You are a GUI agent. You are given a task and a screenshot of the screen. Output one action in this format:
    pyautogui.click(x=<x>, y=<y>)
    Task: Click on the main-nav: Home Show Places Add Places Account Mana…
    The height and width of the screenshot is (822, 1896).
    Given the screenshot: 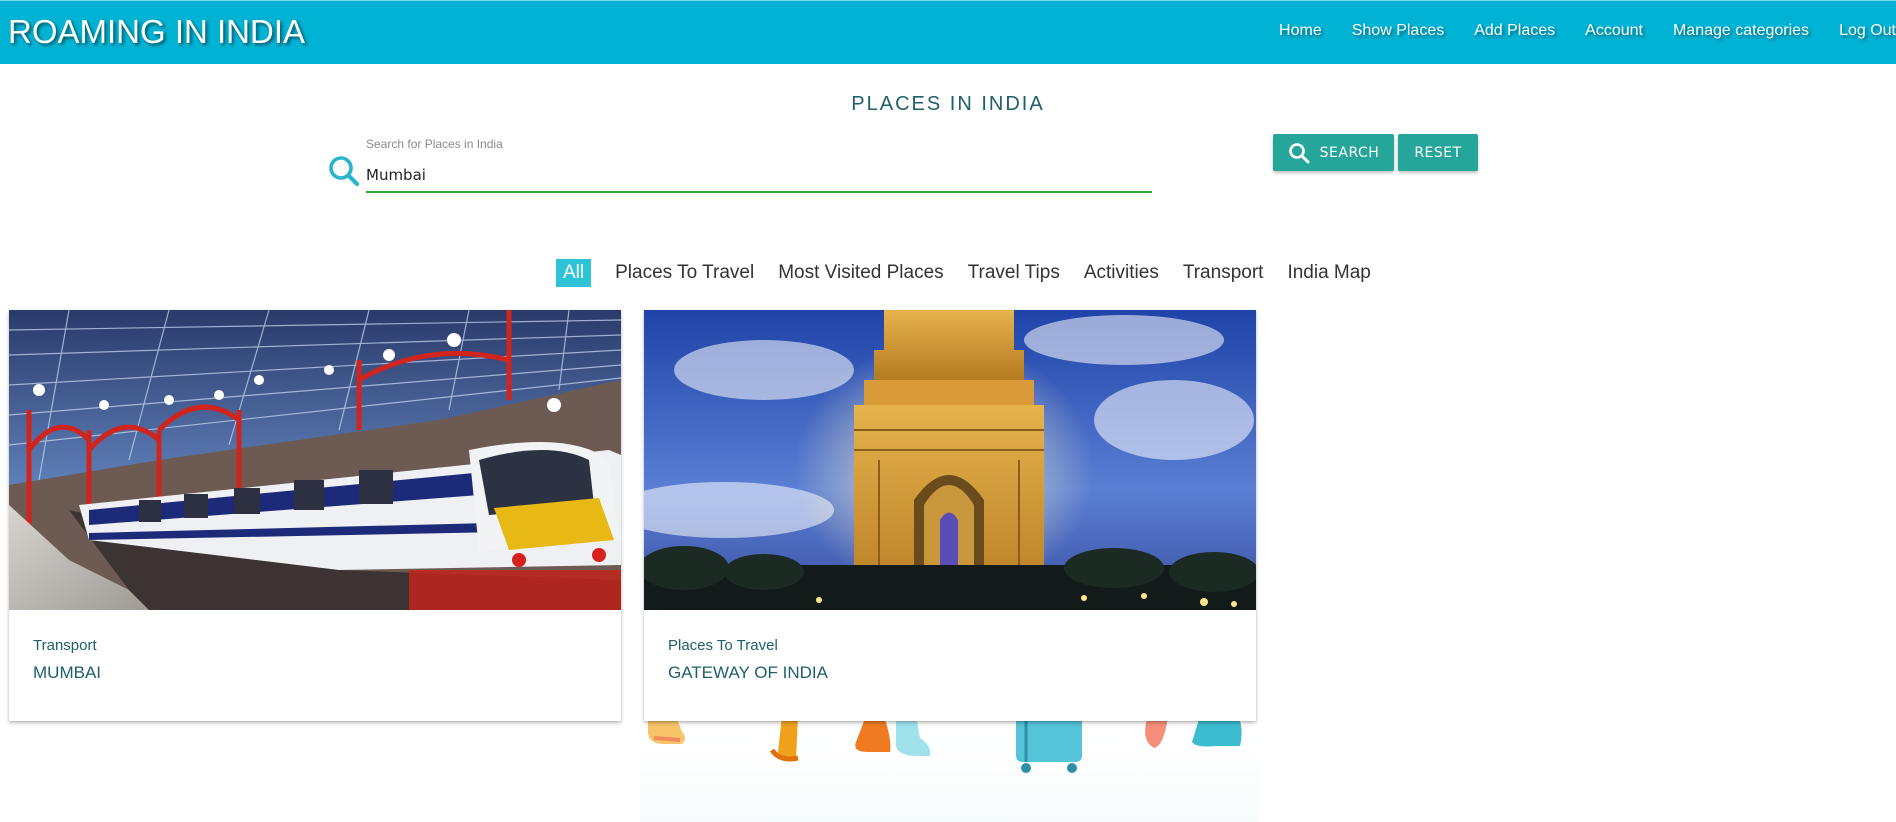 What is the action you would take?
    pyautogui.click(x=1572, y=31)
    